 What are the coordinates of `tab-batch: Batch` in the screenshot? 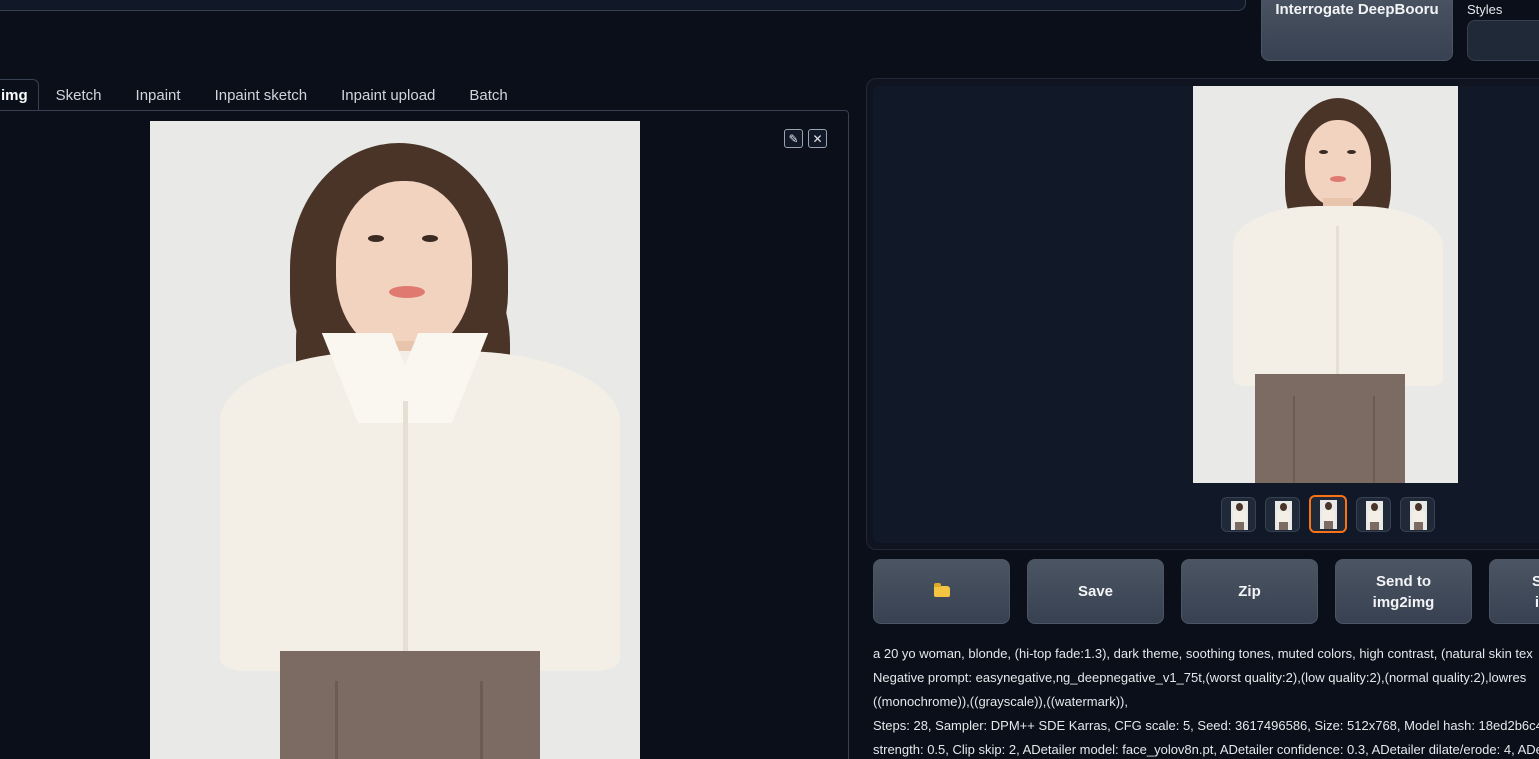 It's located at (488, 95).